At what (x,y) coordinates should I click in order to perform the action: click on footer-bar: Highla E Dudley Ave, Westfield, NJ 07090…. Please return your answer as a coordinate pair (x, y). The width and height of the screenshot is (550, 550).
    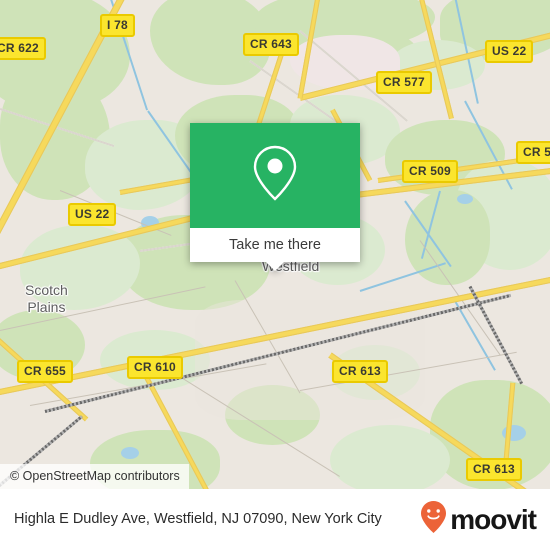
    Looking at the image, I should click on (275, 519).